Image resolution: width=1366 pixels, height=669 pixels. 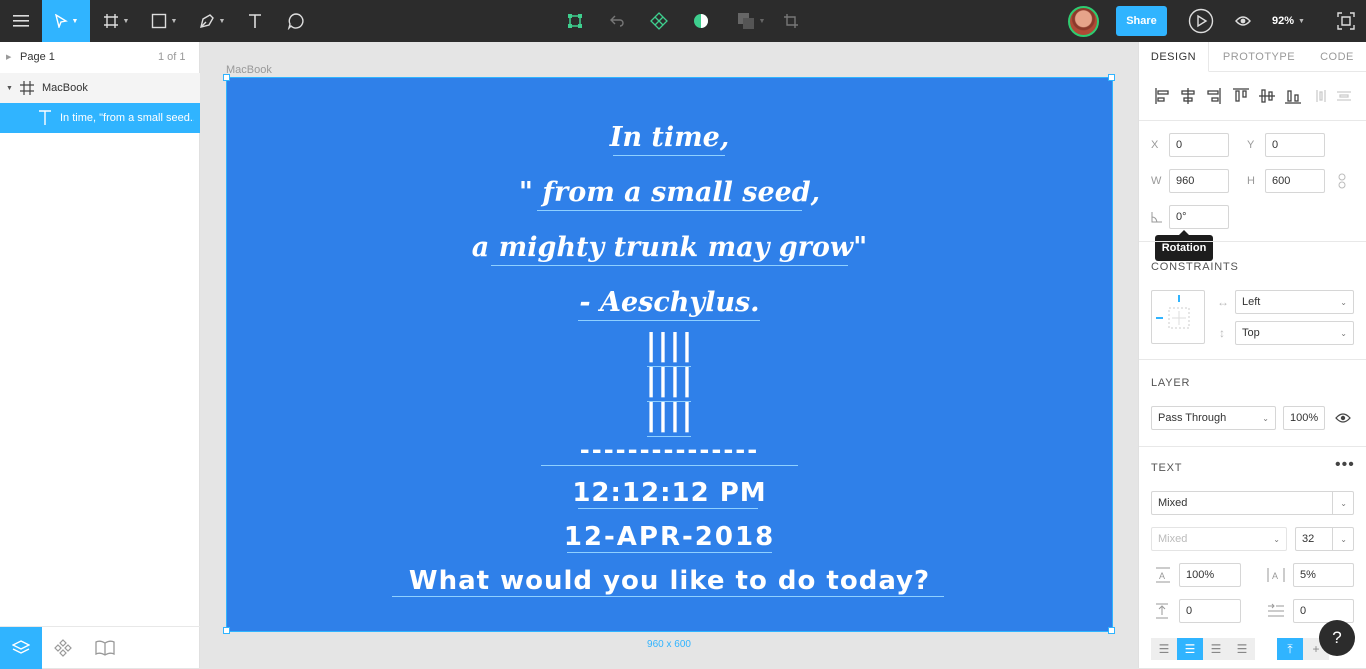 What do you see at coordinates (296, 21) in the screenshot?
I see `comment-tool-icon` at bounding box center [296, 21].